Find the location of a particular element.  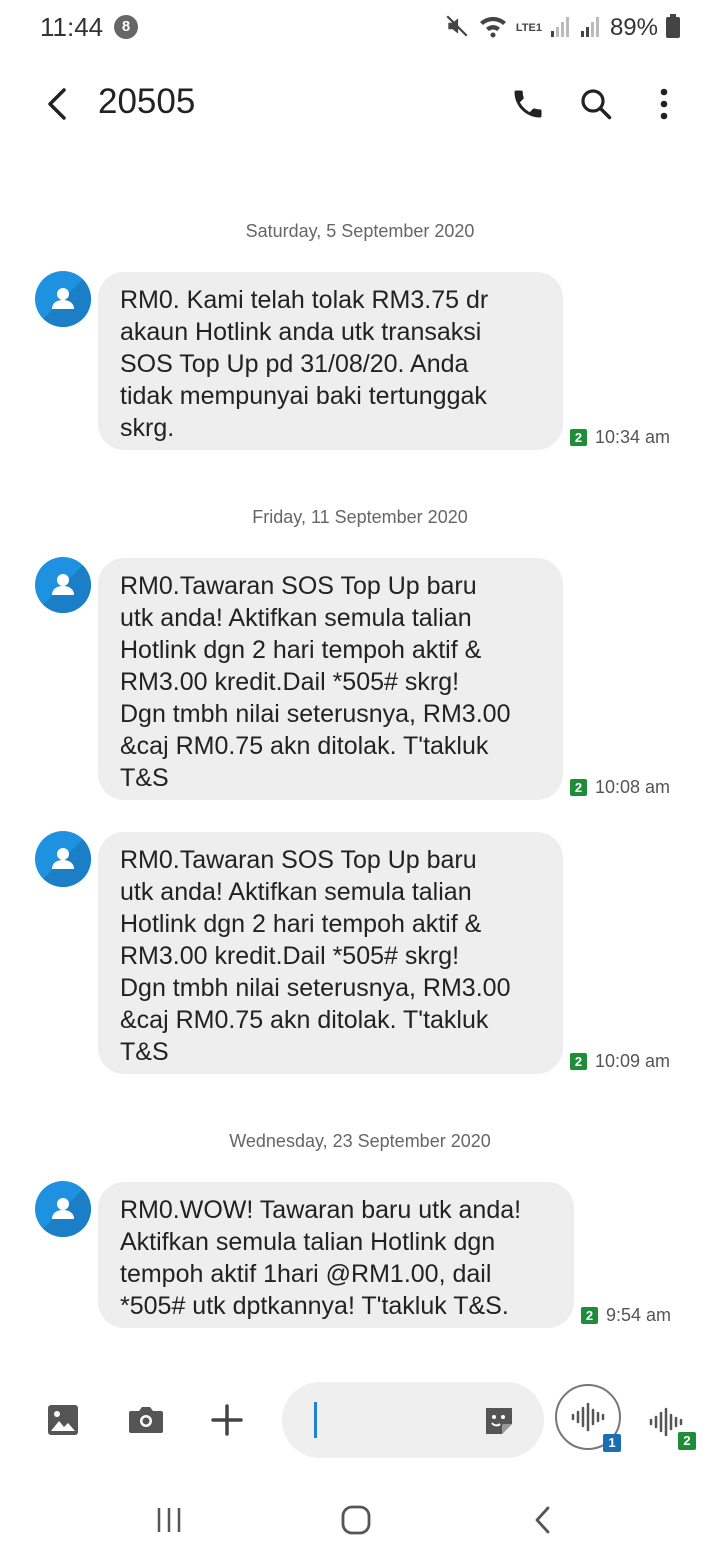

back-chevron-icon is located at coordinates (542, 1520).